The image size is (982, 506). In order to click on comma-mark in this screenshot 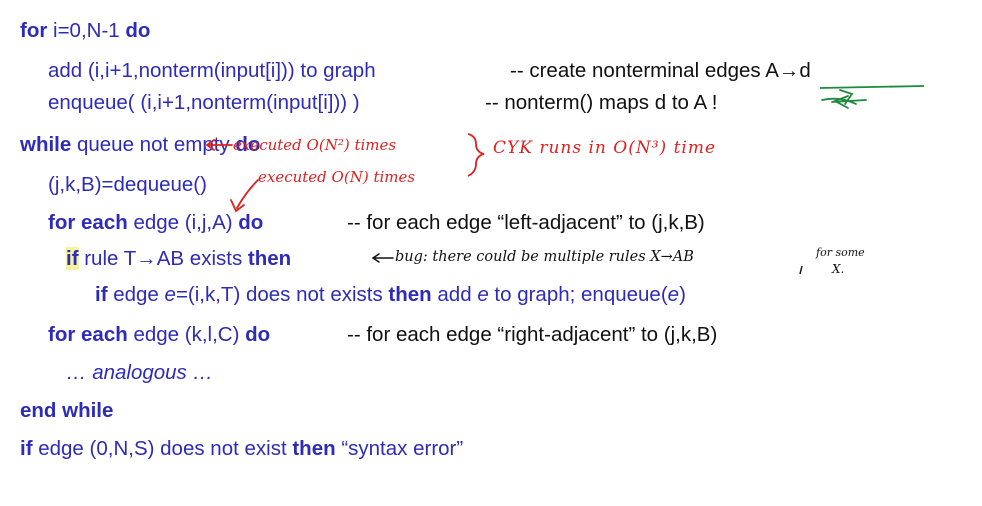, I will do `click(801, 270)`.